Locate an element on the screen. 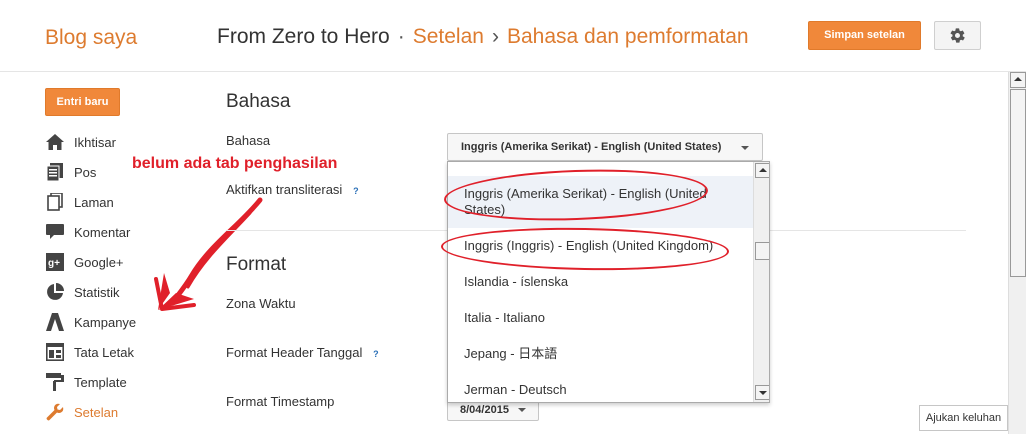  breadcrumb-blog-name: From Zero to Hero is located at coordinates (303, 36).